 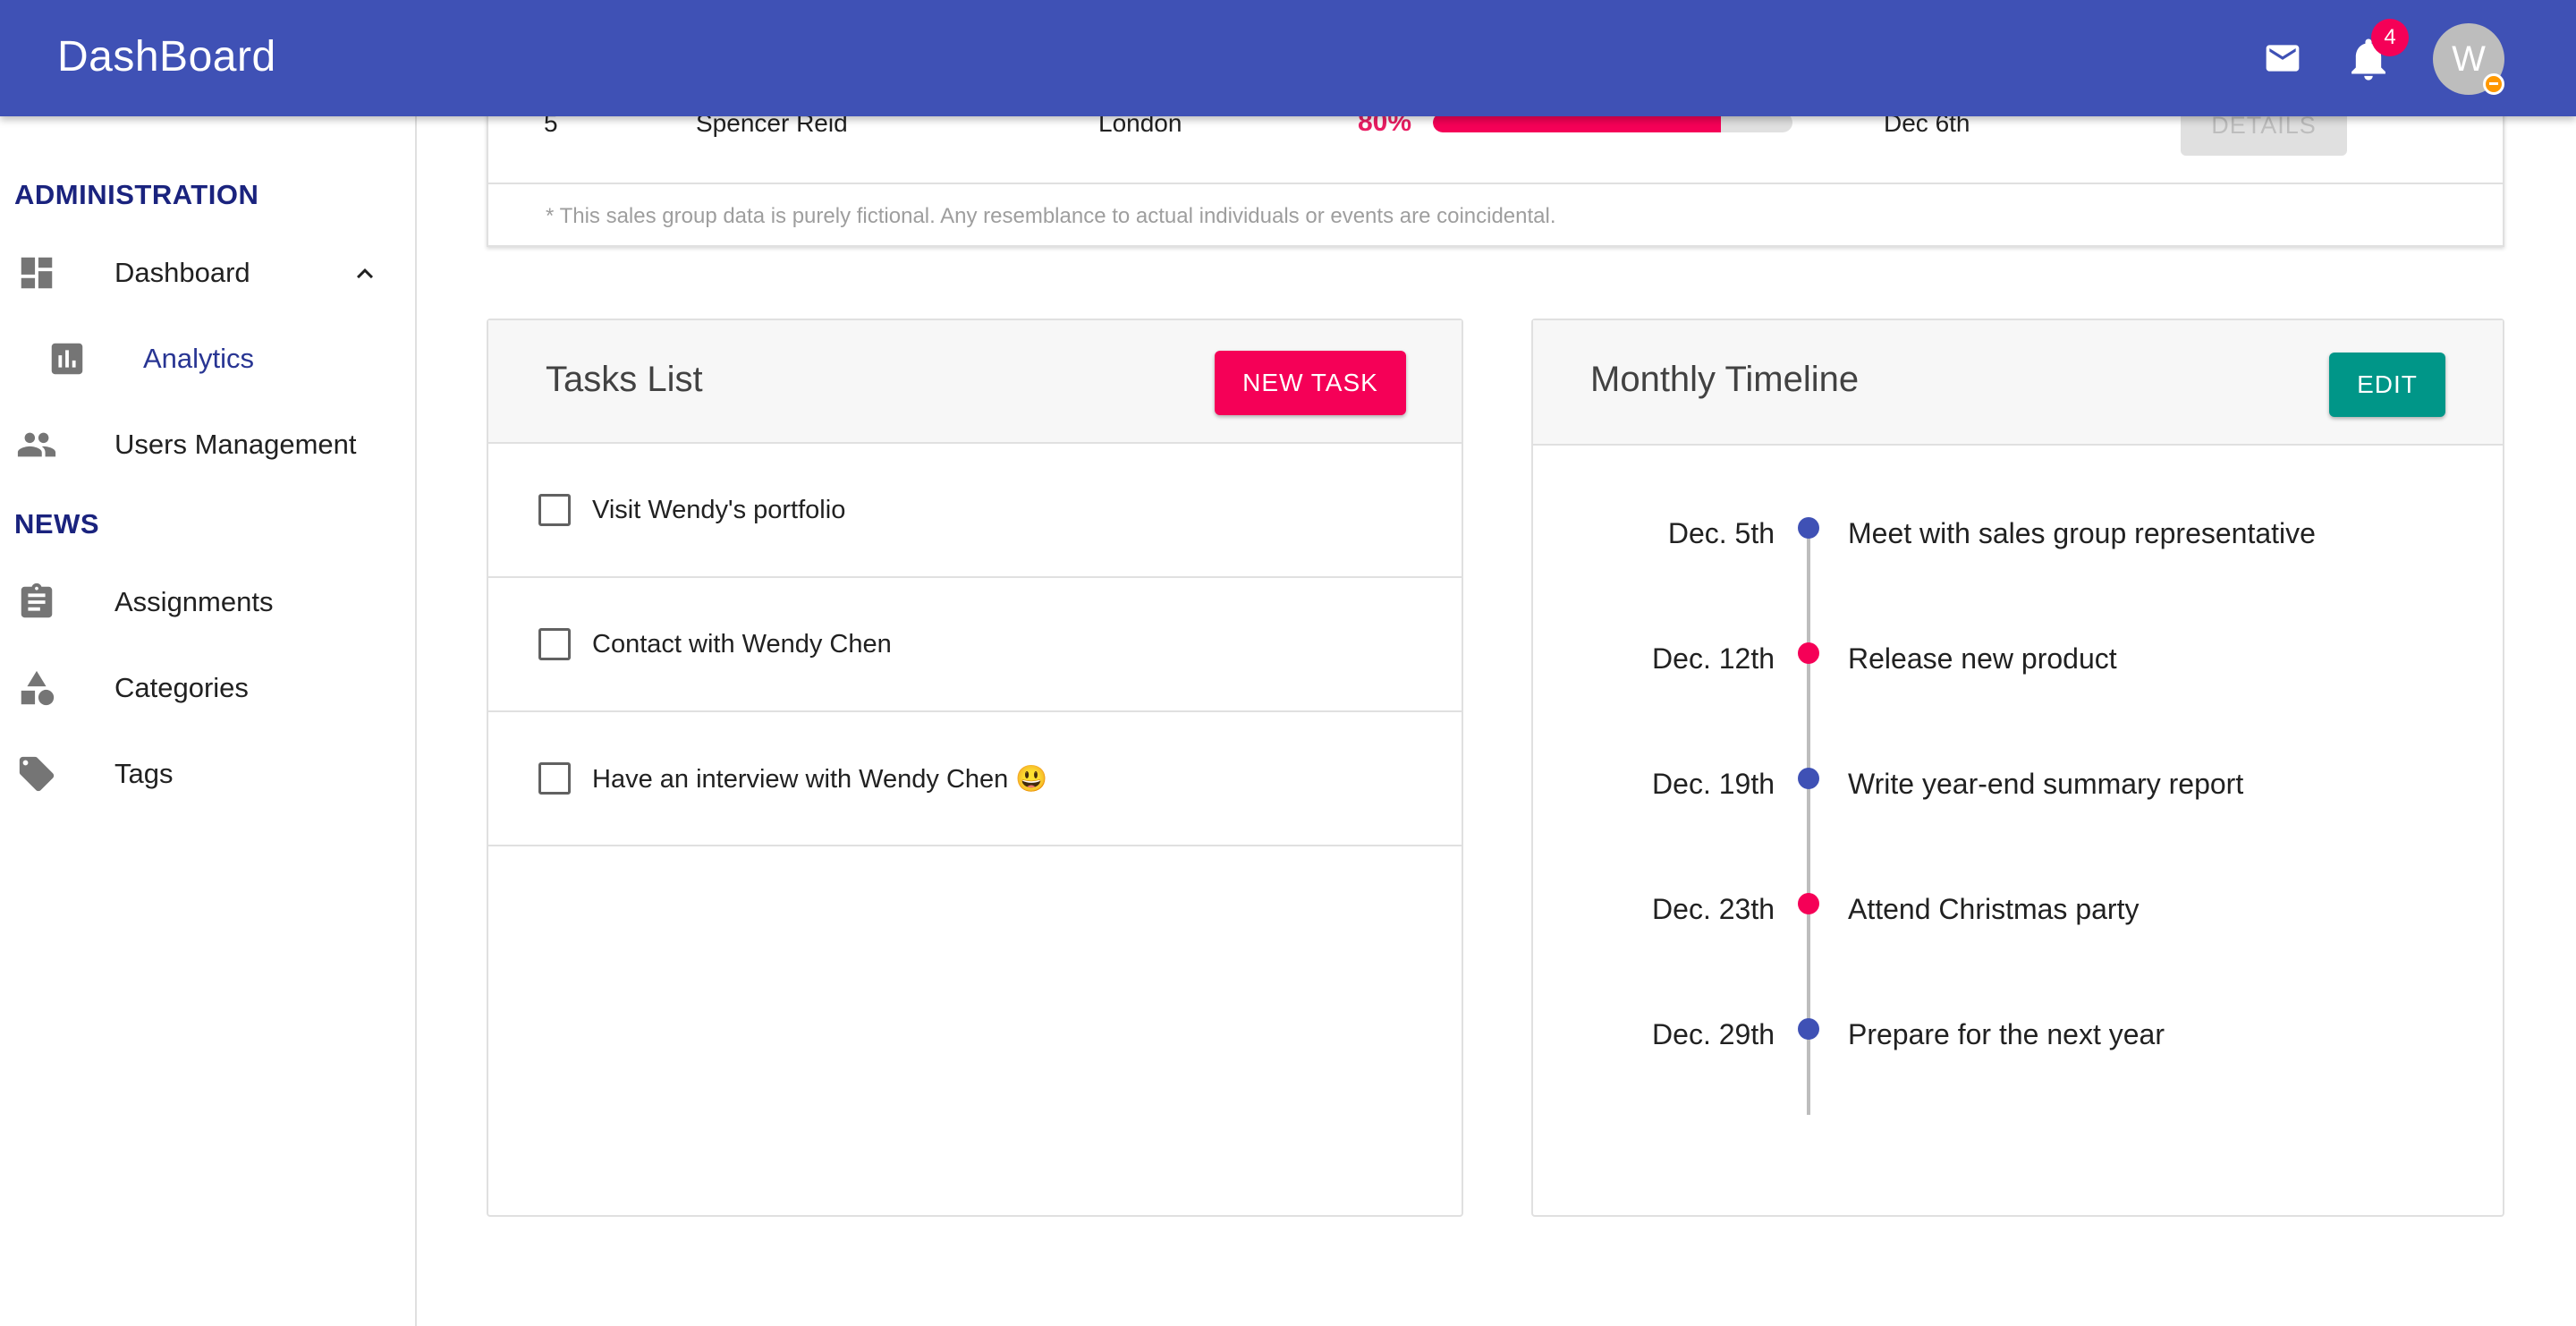 What do you see at coordinates (820, 779) in the screenshot?
I see `task-label: Have an interview with Wendy Chen 😃` at bounding box center [820, 779].